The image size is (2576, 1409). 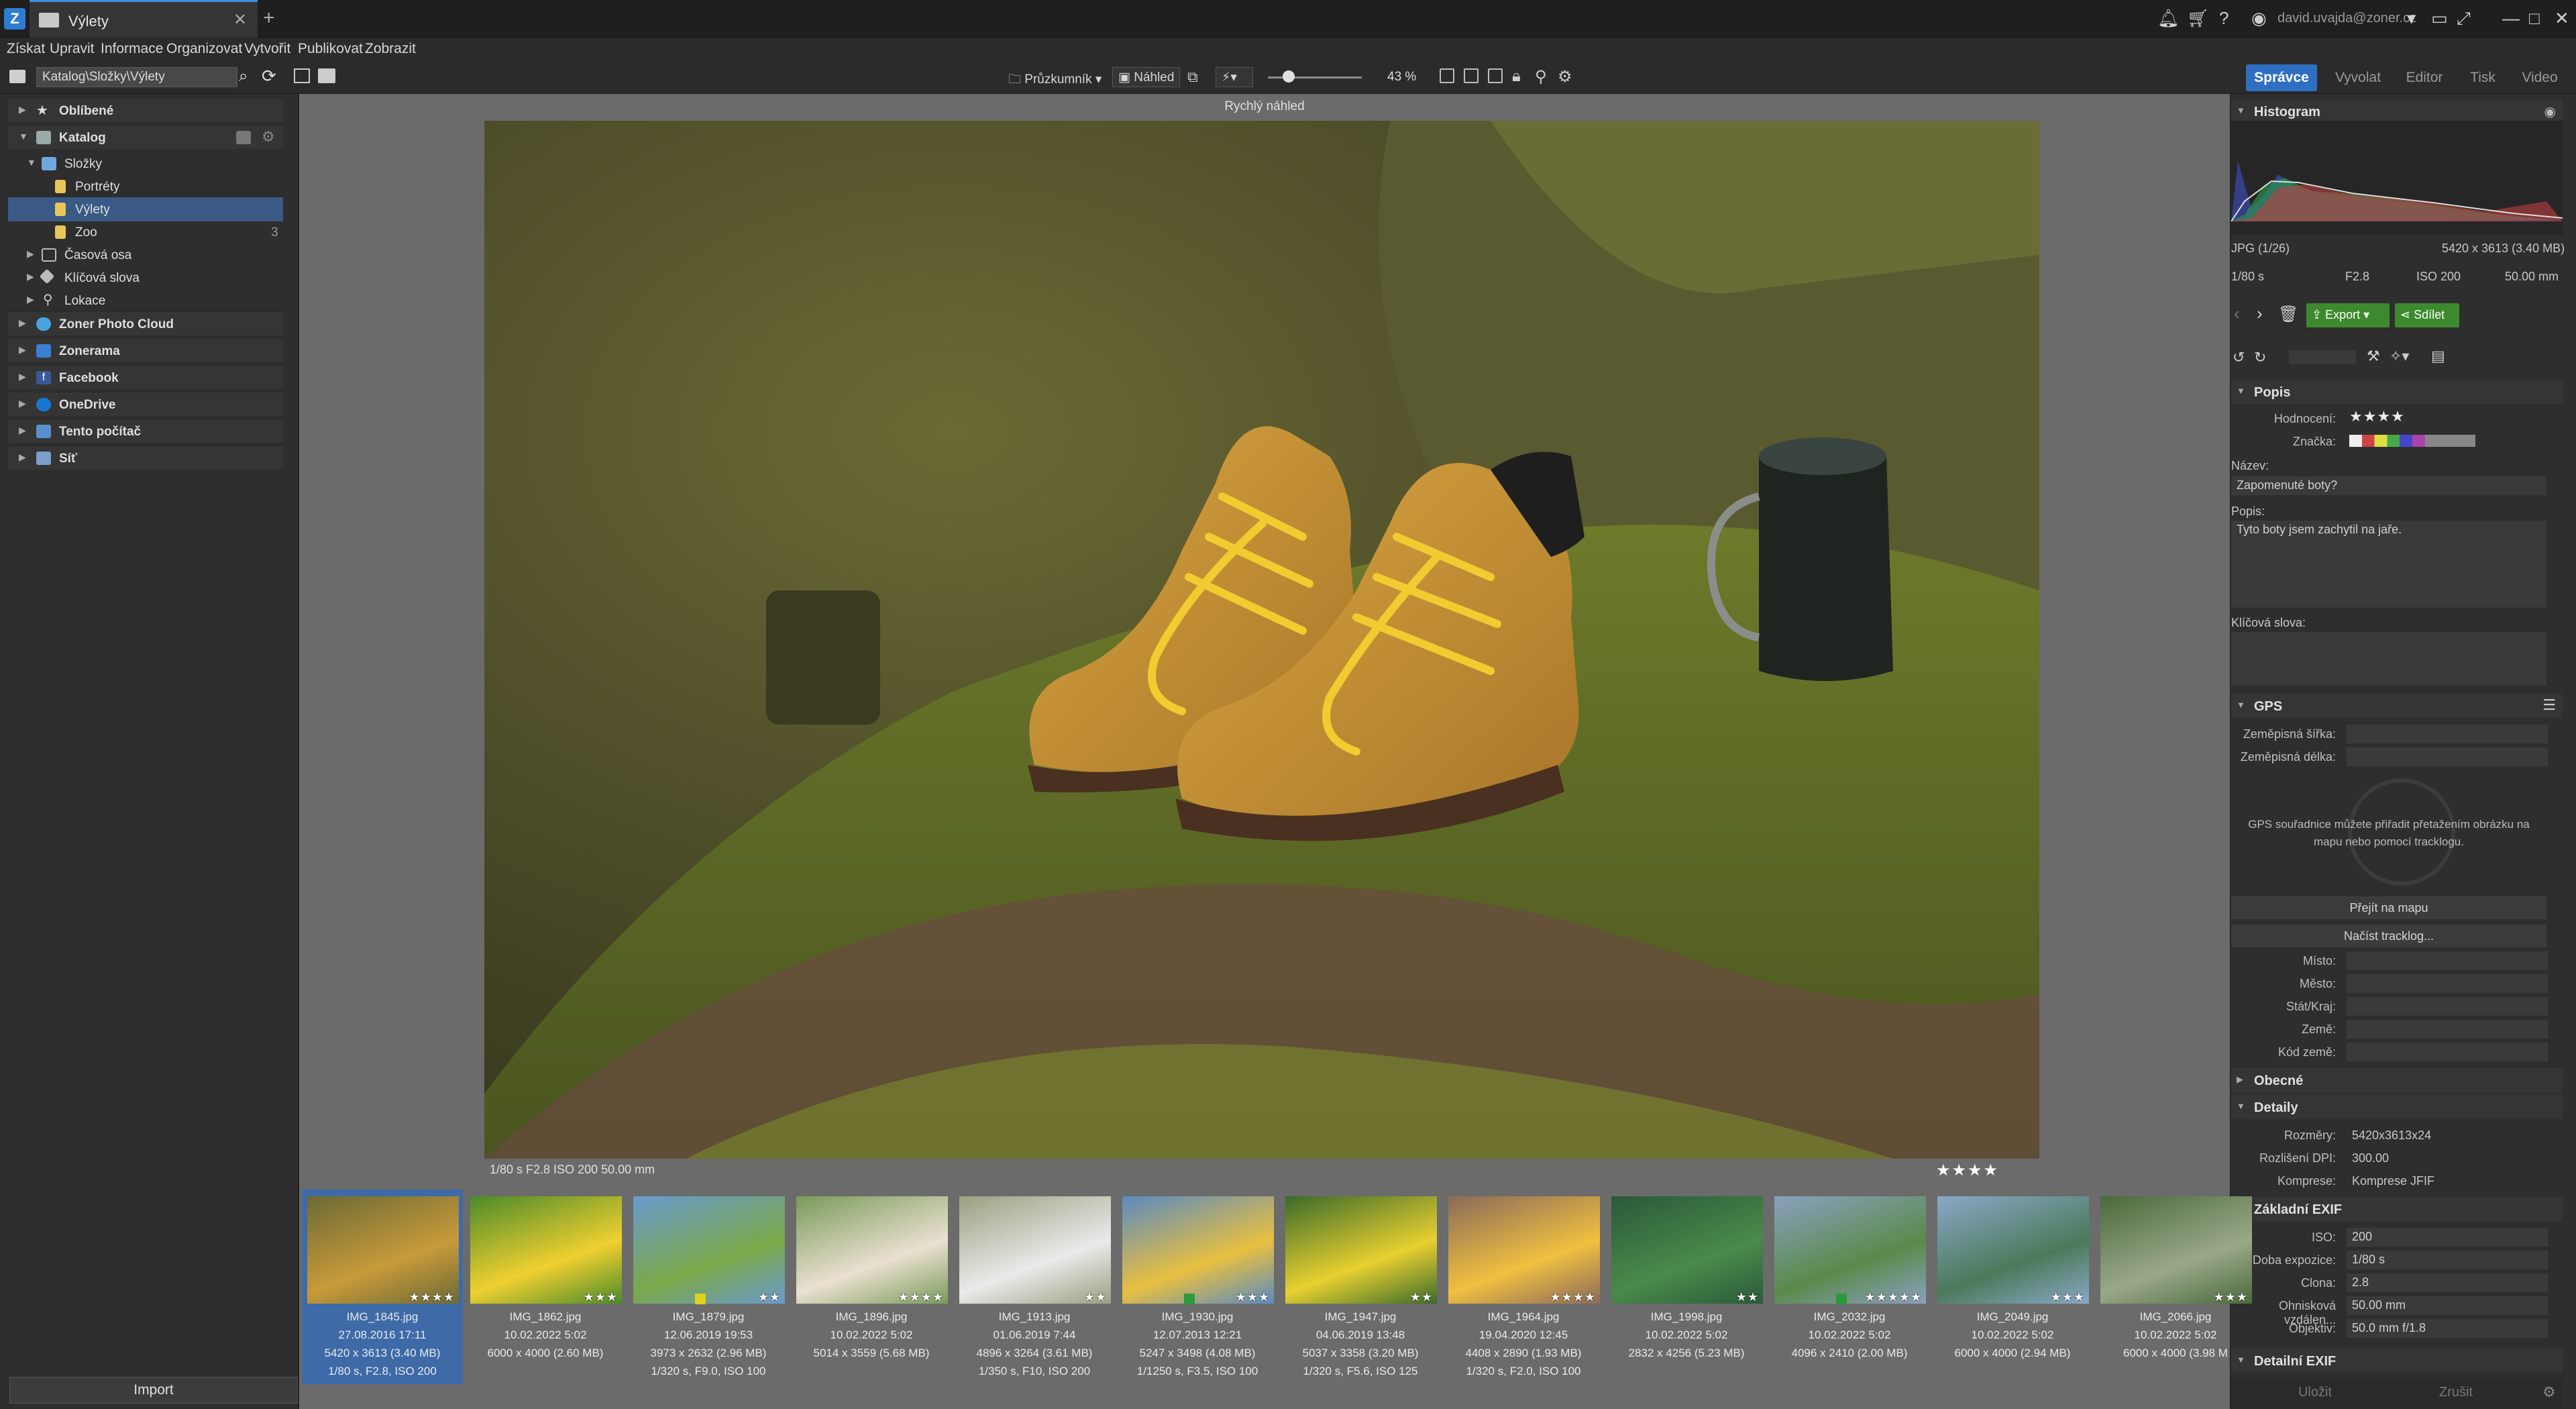 I want to click on country-input, so click(x=2447, y=1029).